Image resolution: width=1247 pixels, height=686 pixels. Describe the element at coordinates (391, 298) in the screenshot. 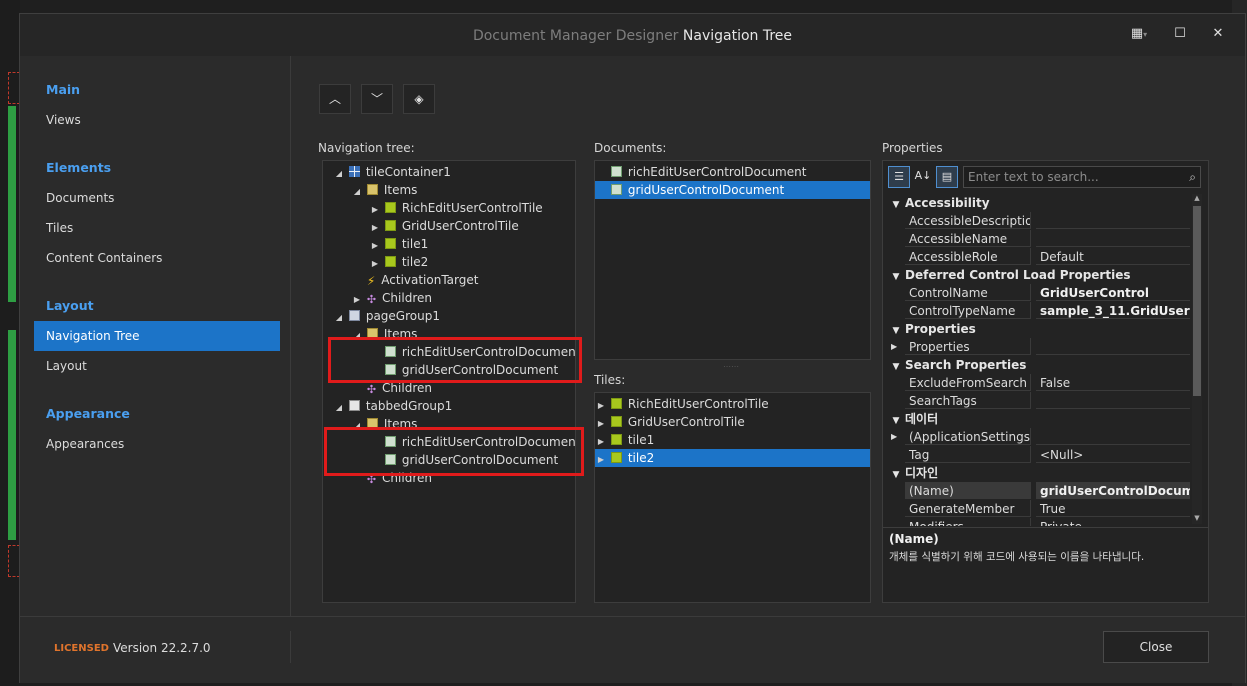

I see `tree-node: ▶ ✣ Children` at that location.